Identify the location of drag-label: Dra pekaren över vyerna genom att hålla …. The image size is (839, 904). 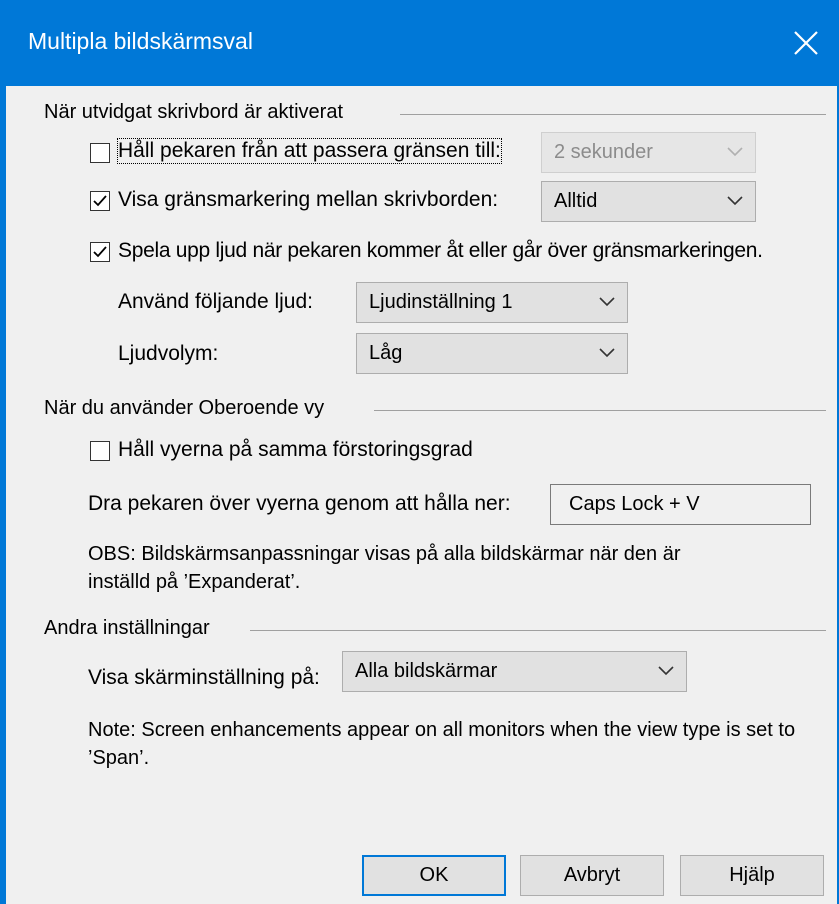
(299, 503).